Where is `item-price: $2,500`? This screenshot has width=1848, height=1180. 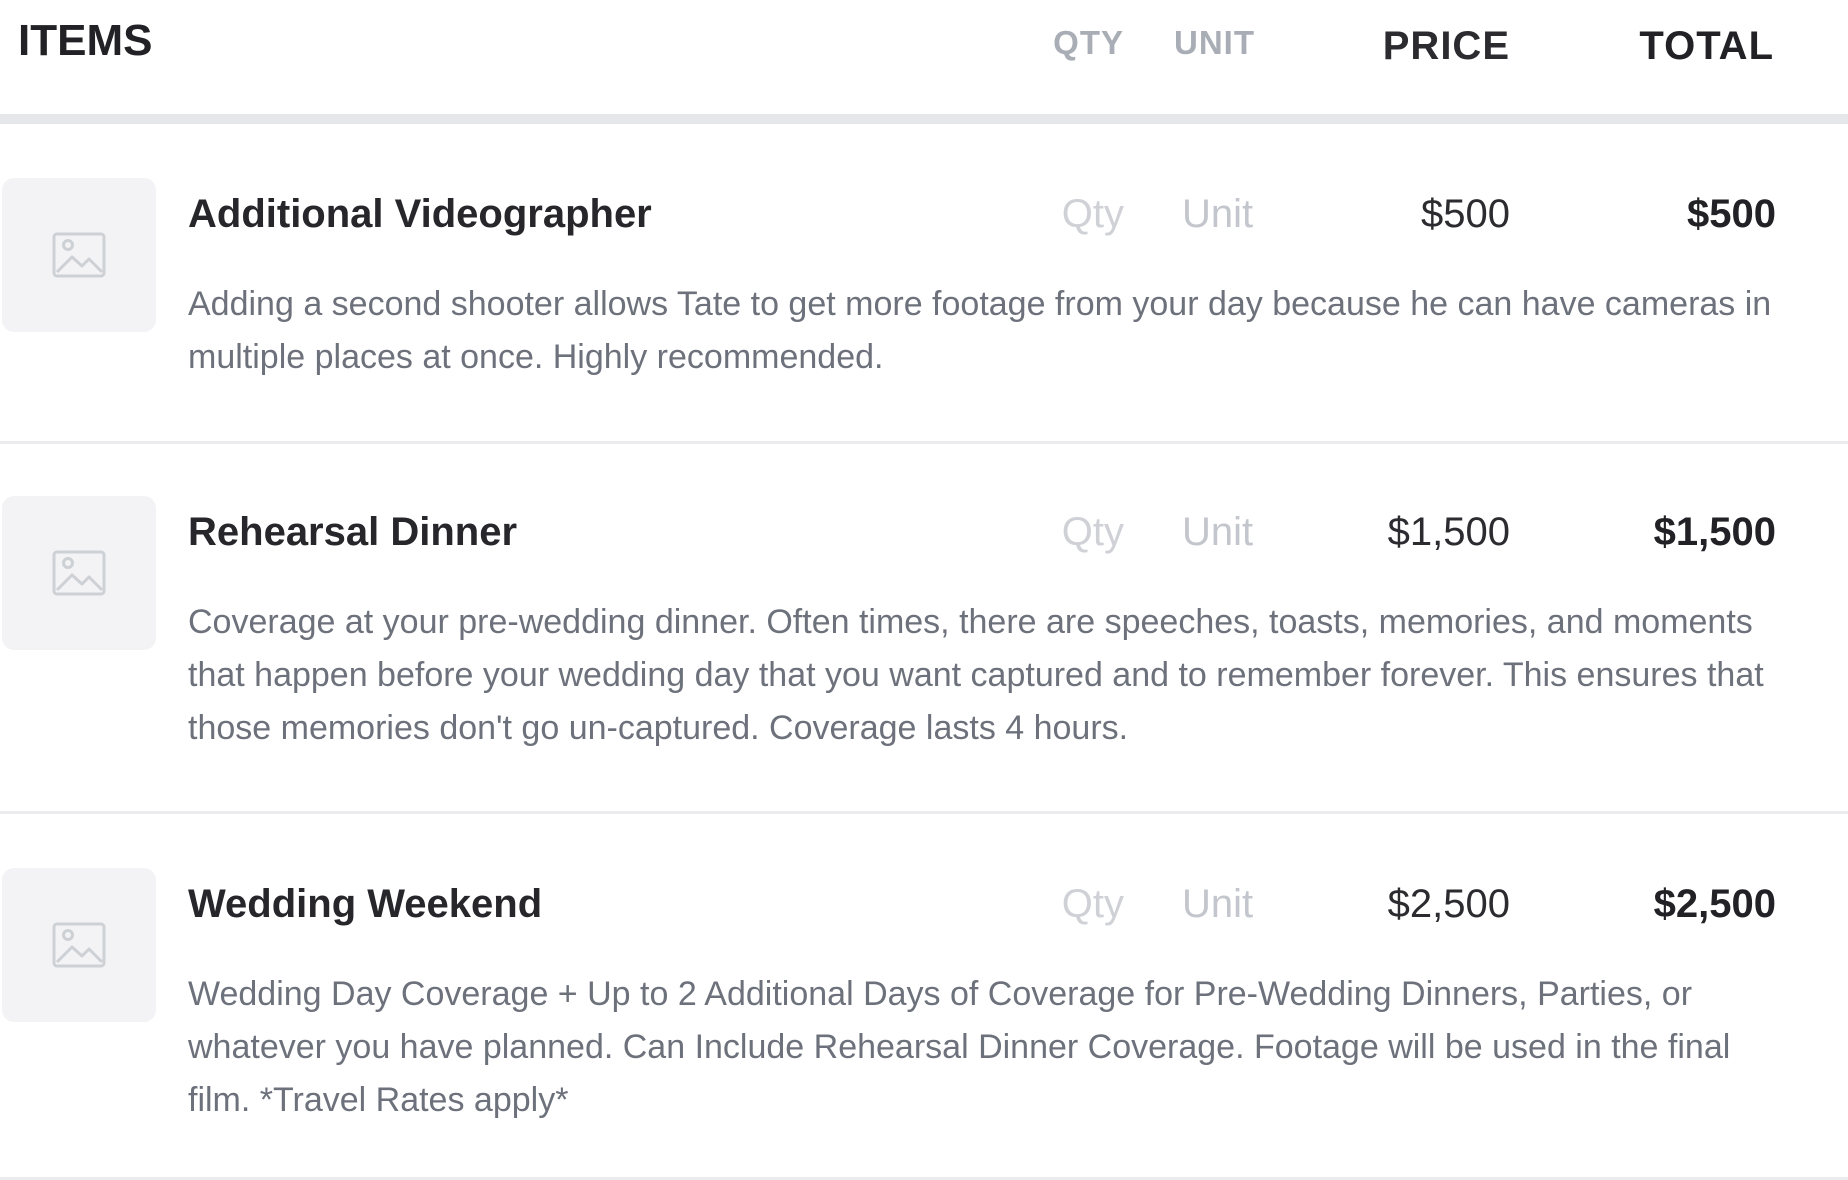
item-price: $2,500 is located at coordinates (1448, 904).